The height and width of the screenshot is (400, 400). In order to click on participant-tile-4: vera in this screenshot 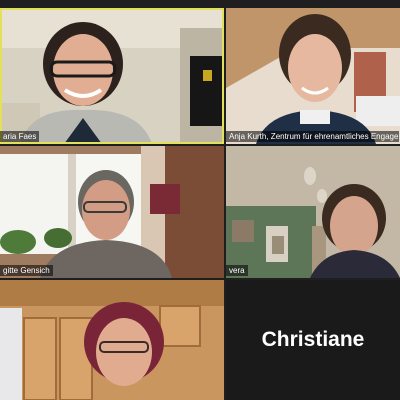, I will do `click(313, 212)`.